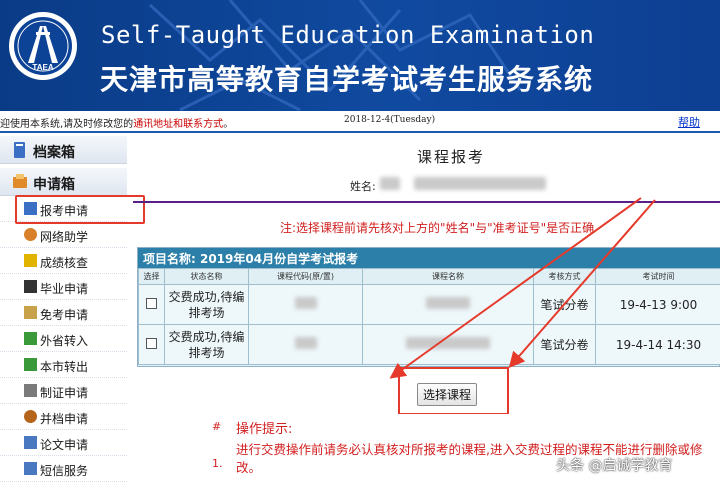 The height and width of the screenshot is (488, 720). I want to click on column-header: 课程名称, so click(448, 276).